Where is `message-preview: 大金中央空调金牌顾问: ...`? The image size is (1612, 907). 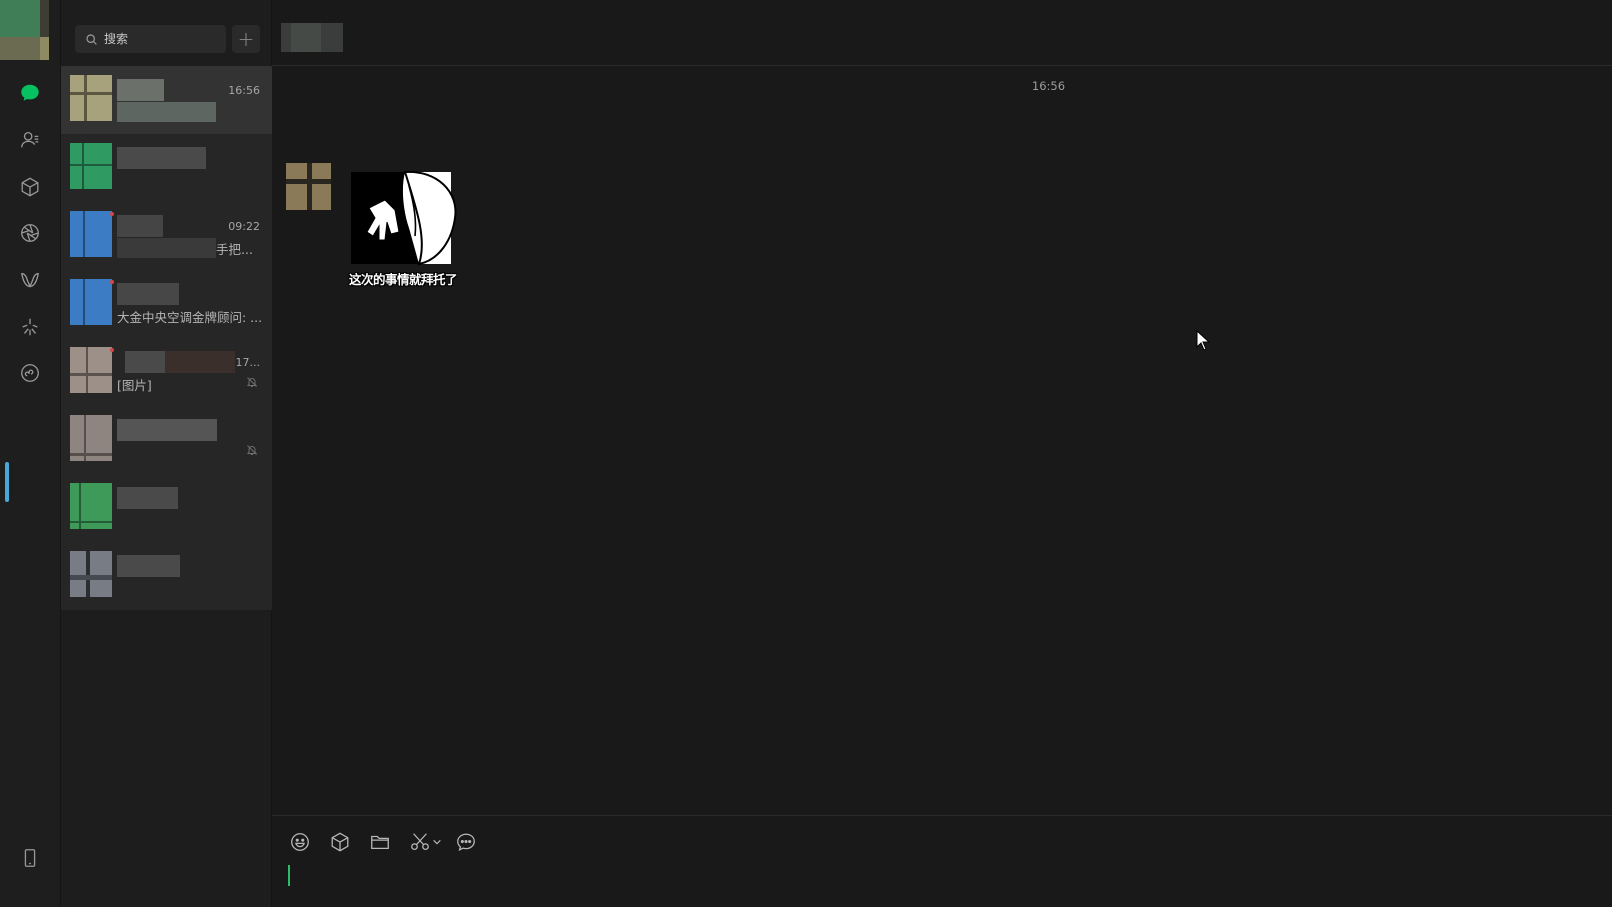
message-preview: 大金中央空调金牌顾问: ... is located at coordinates (189, 317).